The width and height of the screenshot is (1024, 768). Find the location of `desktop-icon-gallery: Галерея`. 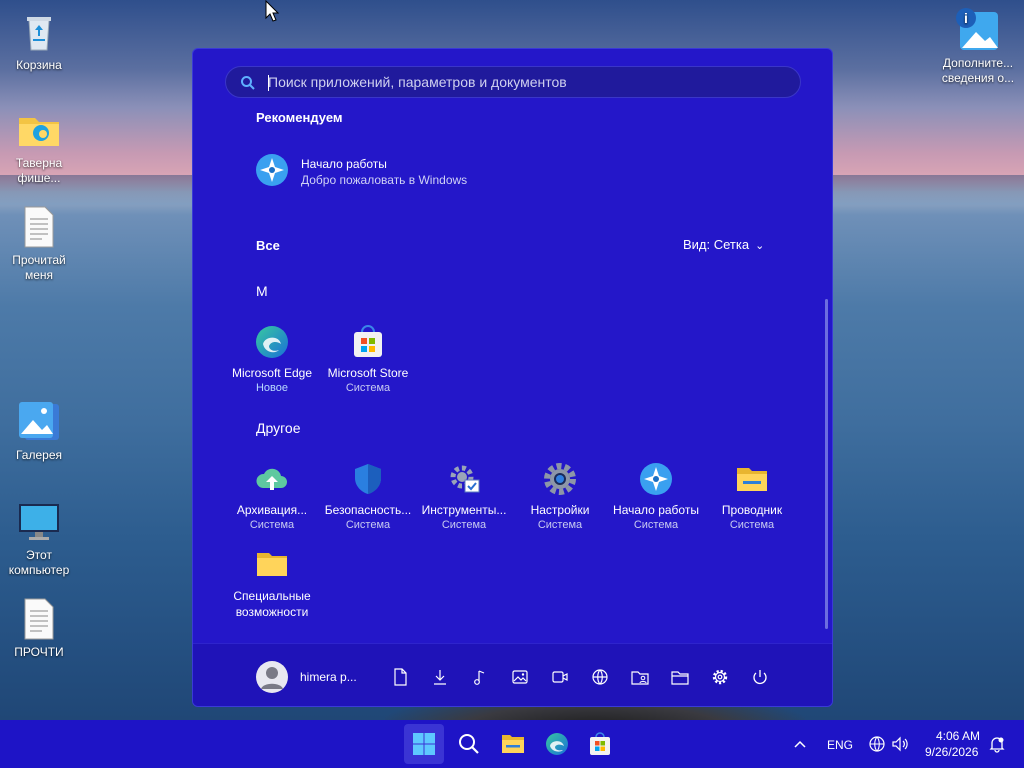

desktop-icon-gallery: Галерея is located at coordinates (39, 431).